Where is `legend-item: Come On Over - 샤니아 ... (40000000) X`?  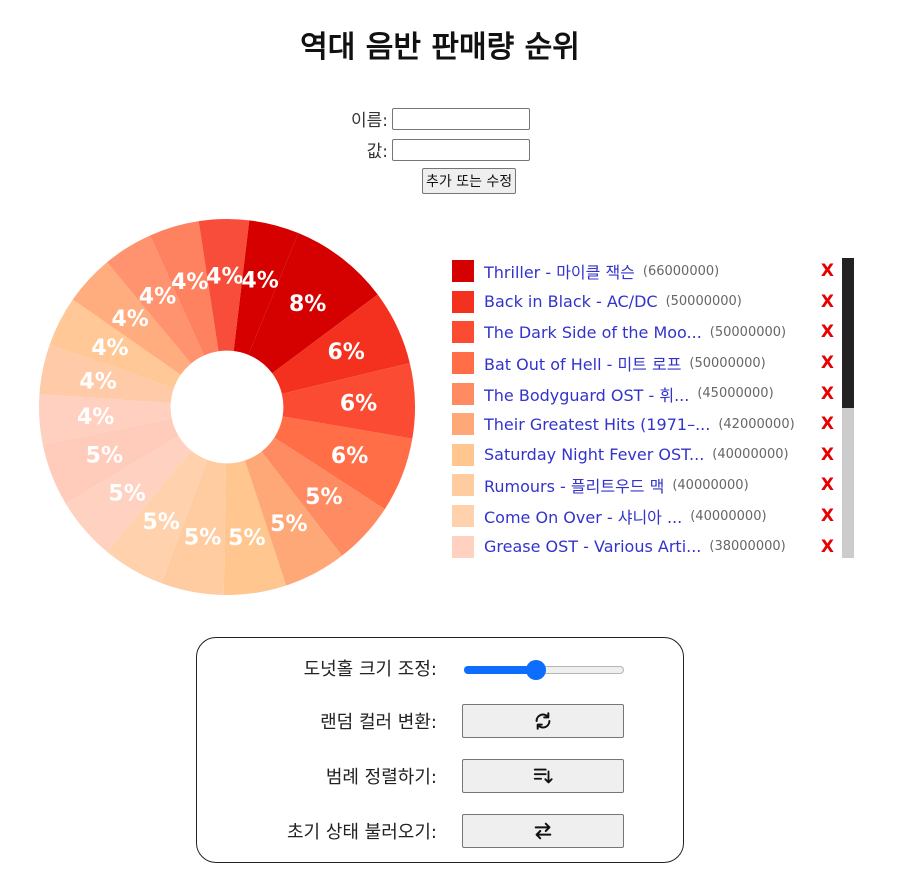
legend-item: Come On Over - 샤니아 ... (40000000) X is located at coordinates (644, 516).